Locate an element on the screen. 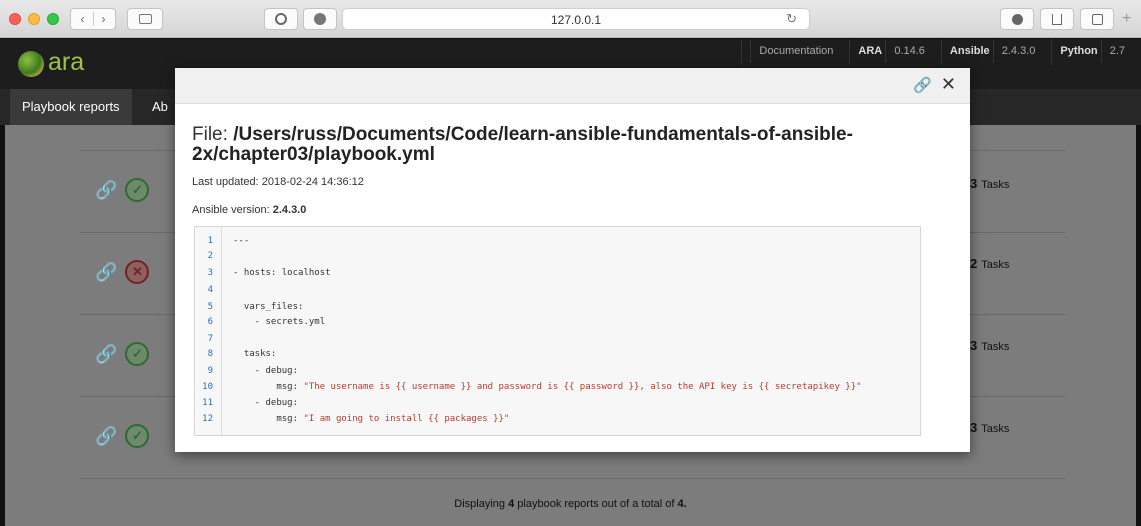 The width and height of the screenshot is (1141, 526). report-row-4: 🔗 ✓ is located at coordinates (122, 436).